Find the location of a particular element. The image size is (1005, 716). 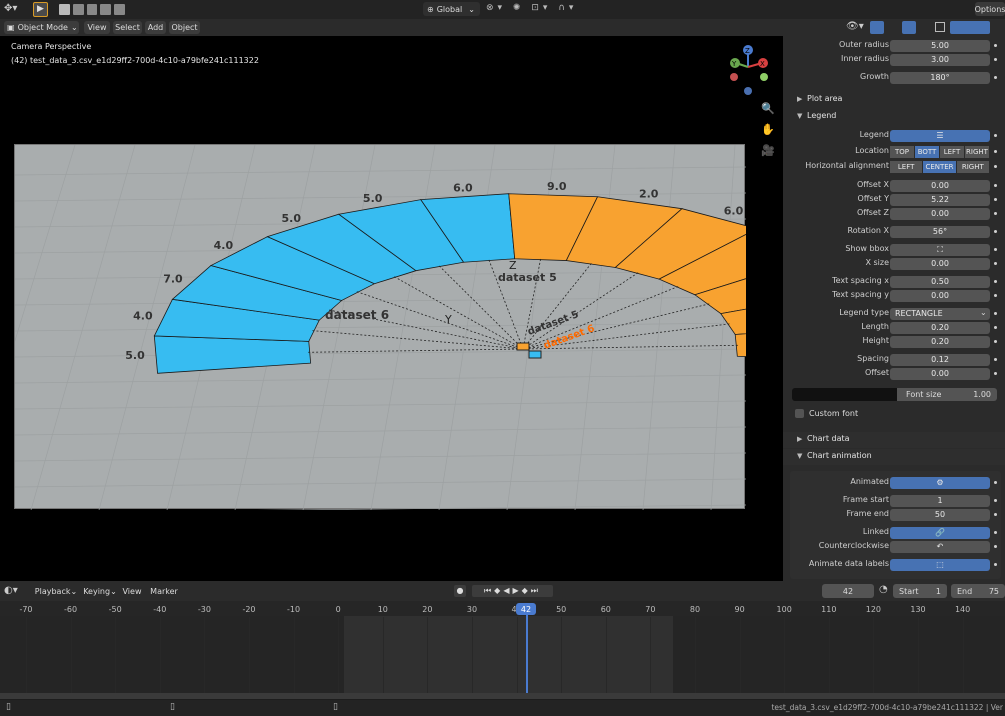

playhead-line is located at coordinates (527, 648).